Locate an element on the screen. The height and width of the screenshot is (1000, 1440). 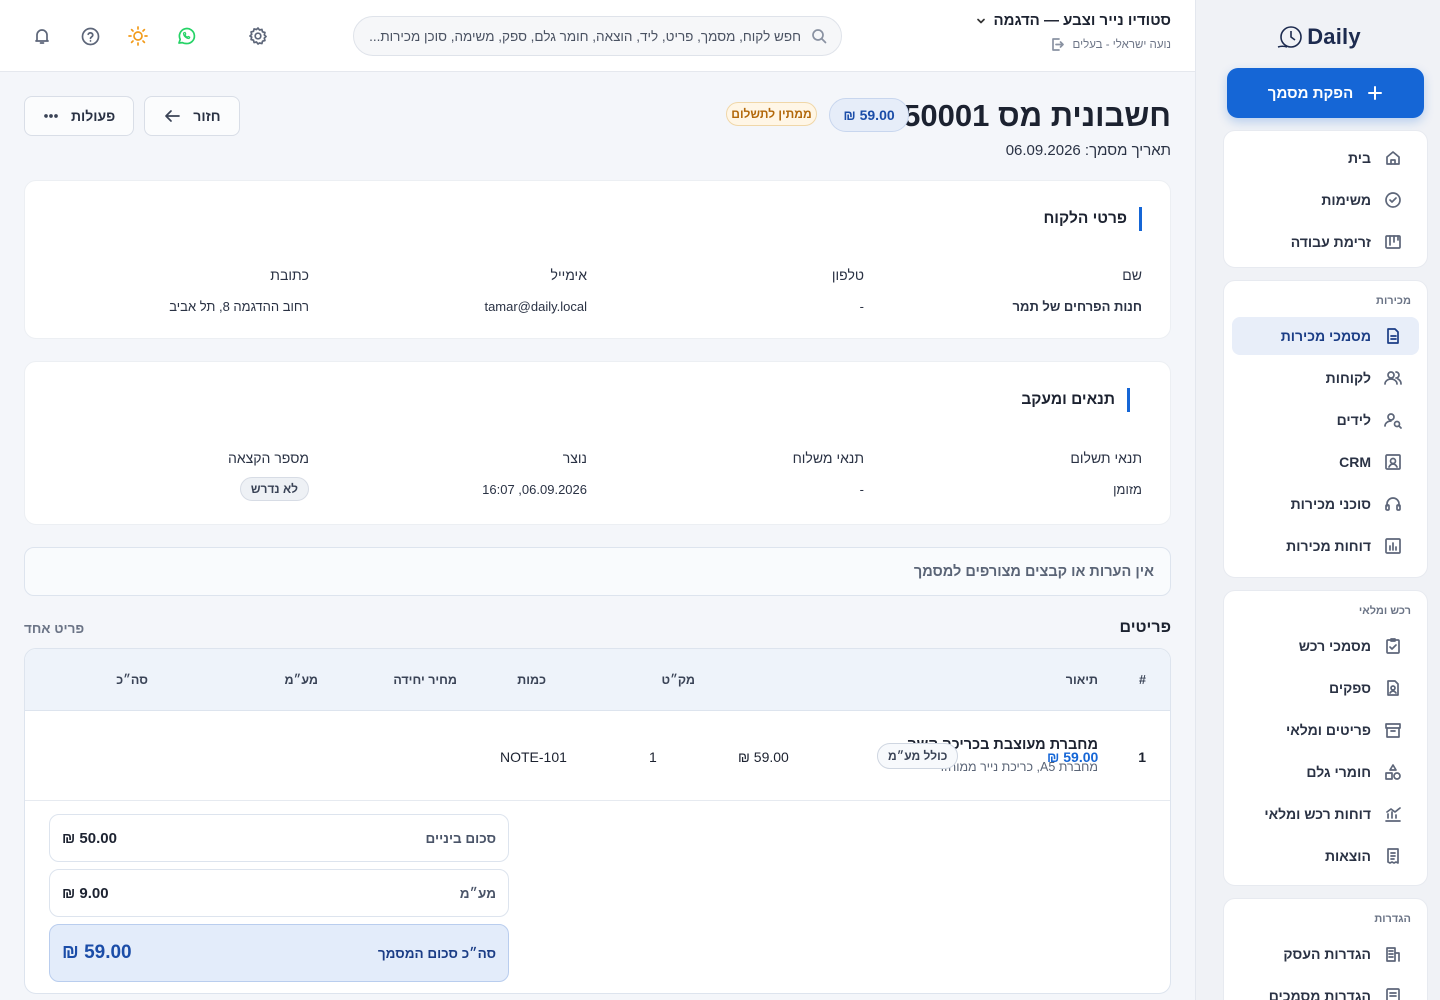
vat-chip: כולל מע״מ is located at coordinates (918, 756).